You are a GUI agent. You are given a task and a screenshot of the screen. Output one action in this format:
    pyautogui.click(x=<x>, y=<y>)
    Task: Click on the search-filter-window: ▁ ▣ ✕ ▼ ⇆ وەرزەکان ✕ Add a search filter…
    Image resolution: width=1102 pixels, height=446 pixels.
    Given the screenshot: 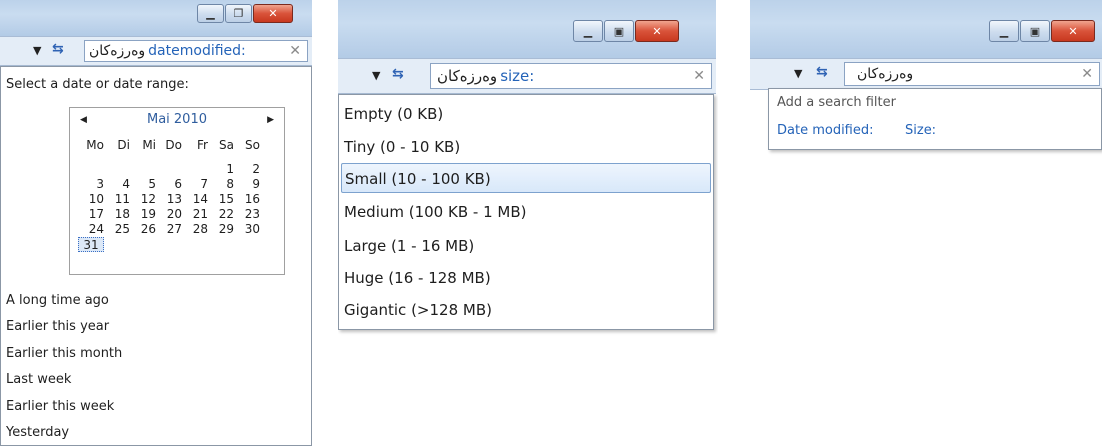 What is the action you would take?
    pyautogui.click(x=926, y=80)
    